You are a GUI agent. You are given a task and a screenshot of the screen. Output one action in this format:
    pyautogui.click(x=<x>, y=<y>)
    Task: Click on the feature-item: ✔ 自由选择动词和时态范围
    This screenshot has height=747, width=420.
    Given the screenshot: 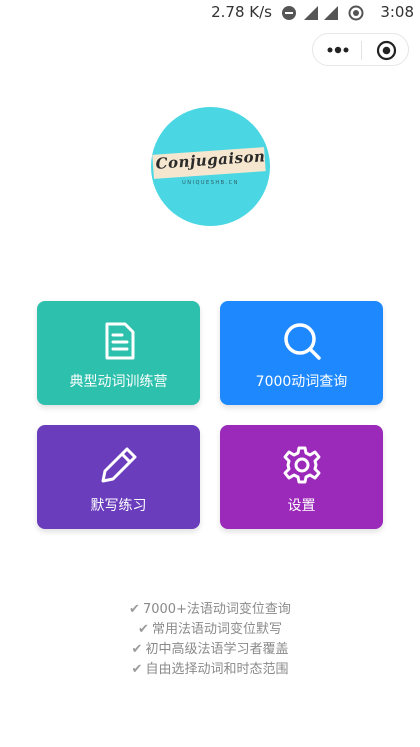 What is the action you would take?
    pyautogui.click(x=210, y=669)
    